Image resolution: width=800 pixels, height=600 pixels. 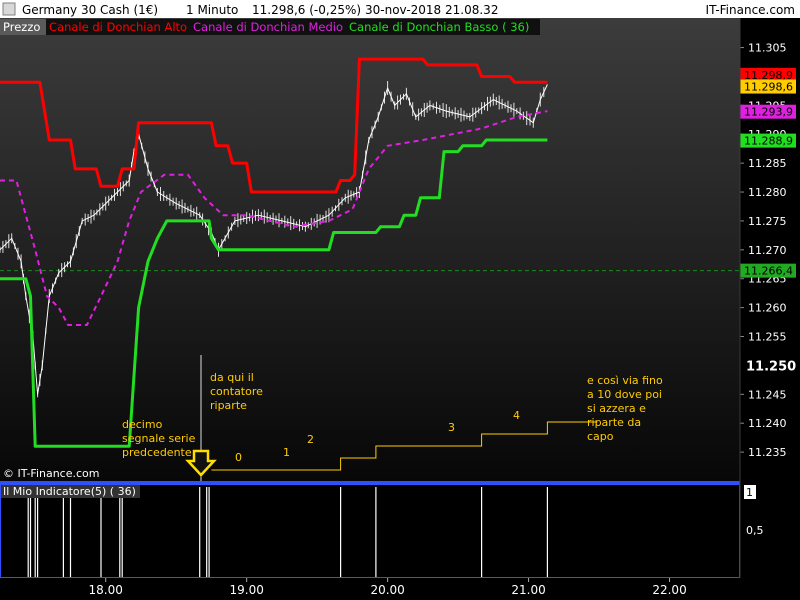 What do you see at coordinates (600, 436) in the screenshot?
I see `annotation-right-5: capo` at bounding box center [600, 436].